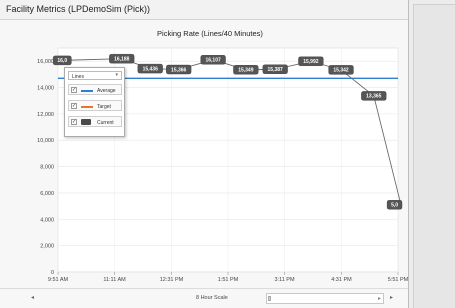  What do you see at coordinates (179, 70) in the screenshot?
I see `data-label: 15,366` at bounding box center [179, 70].